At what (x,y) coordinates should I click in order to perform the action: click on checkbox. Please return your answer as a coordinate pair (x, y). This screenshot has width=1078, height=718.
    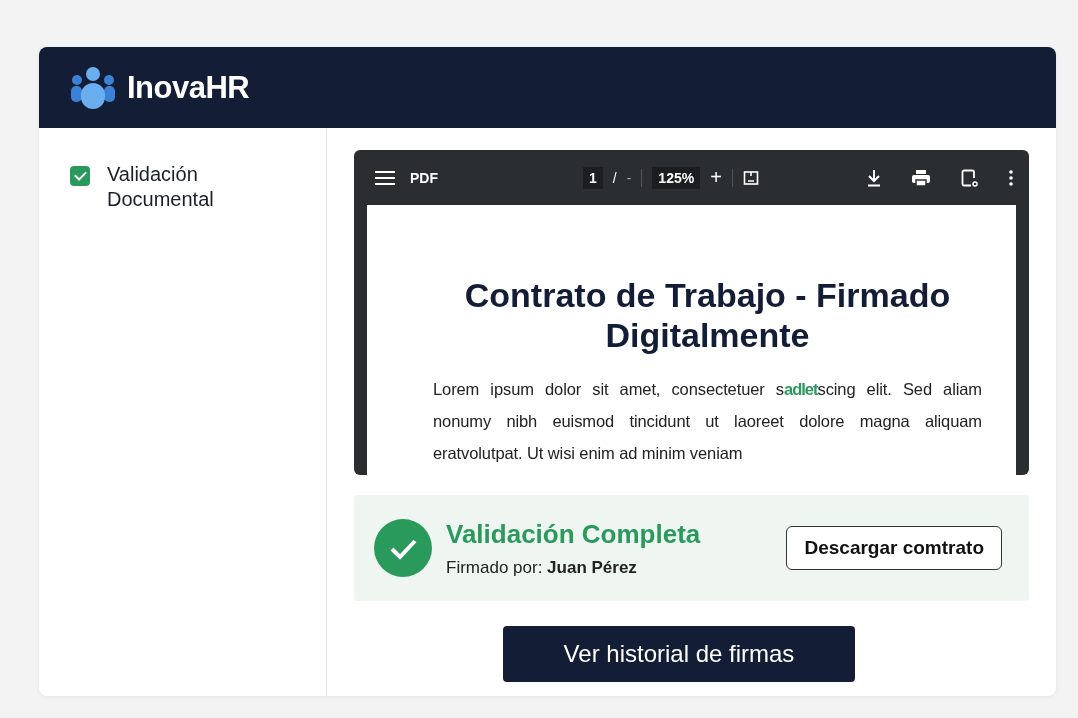
    Looking at the image, I should click on (80, 176).